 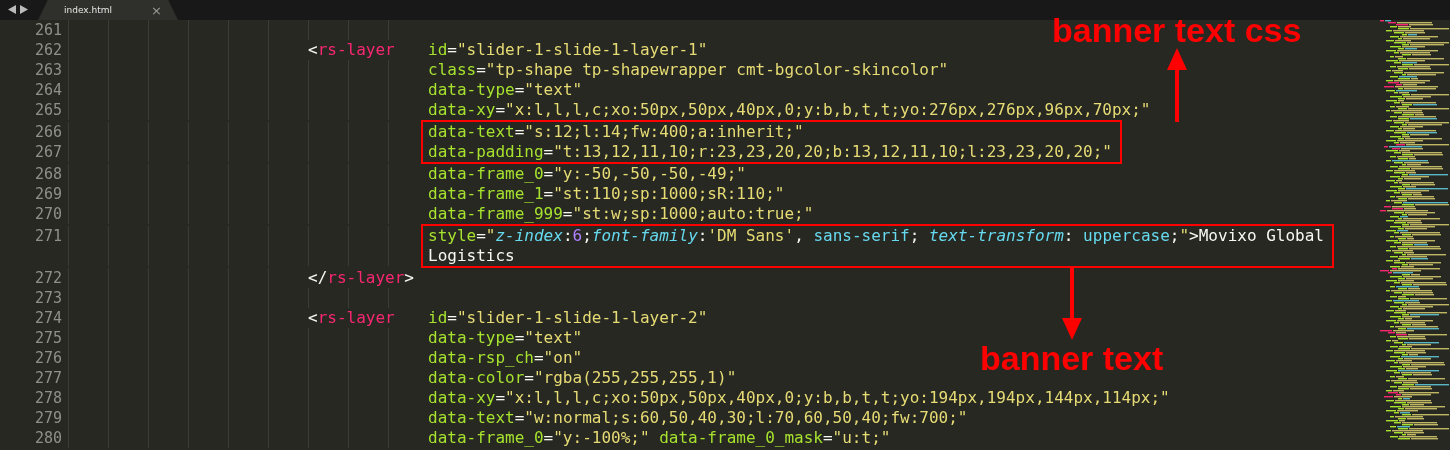 I want to click on line-number: 275, so click(x=48, y=338).